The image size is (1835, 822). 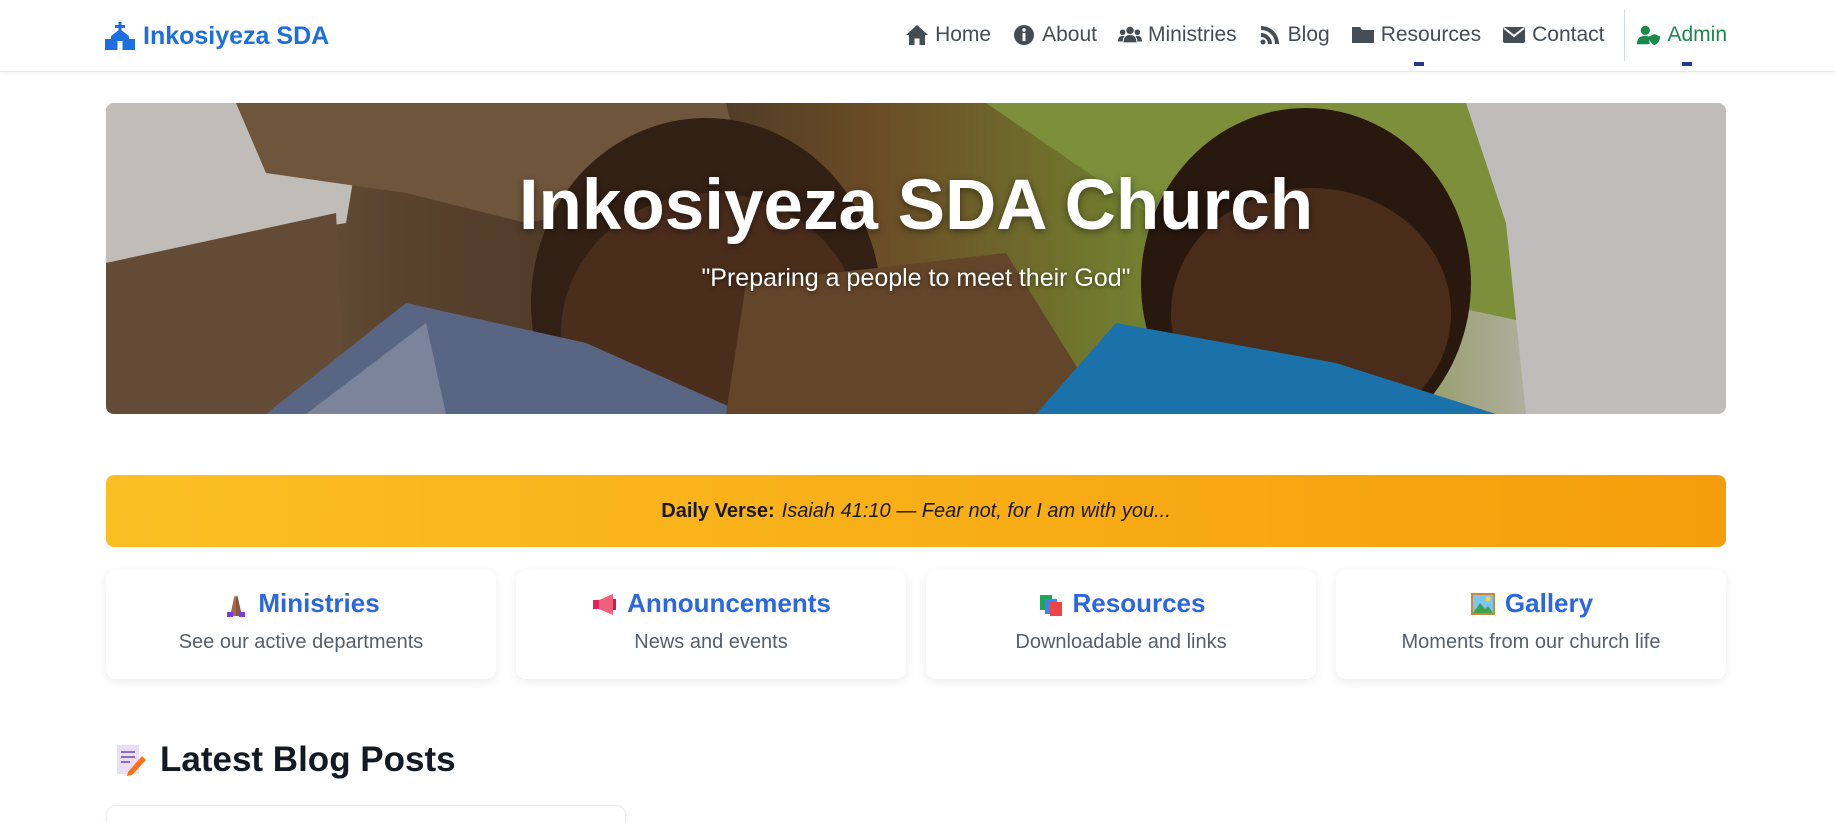 What do you see at coordinates (711, 642) in the screenshot?
I see `card-announcements-subtitle: News and events` at bounding box center [711, 642].